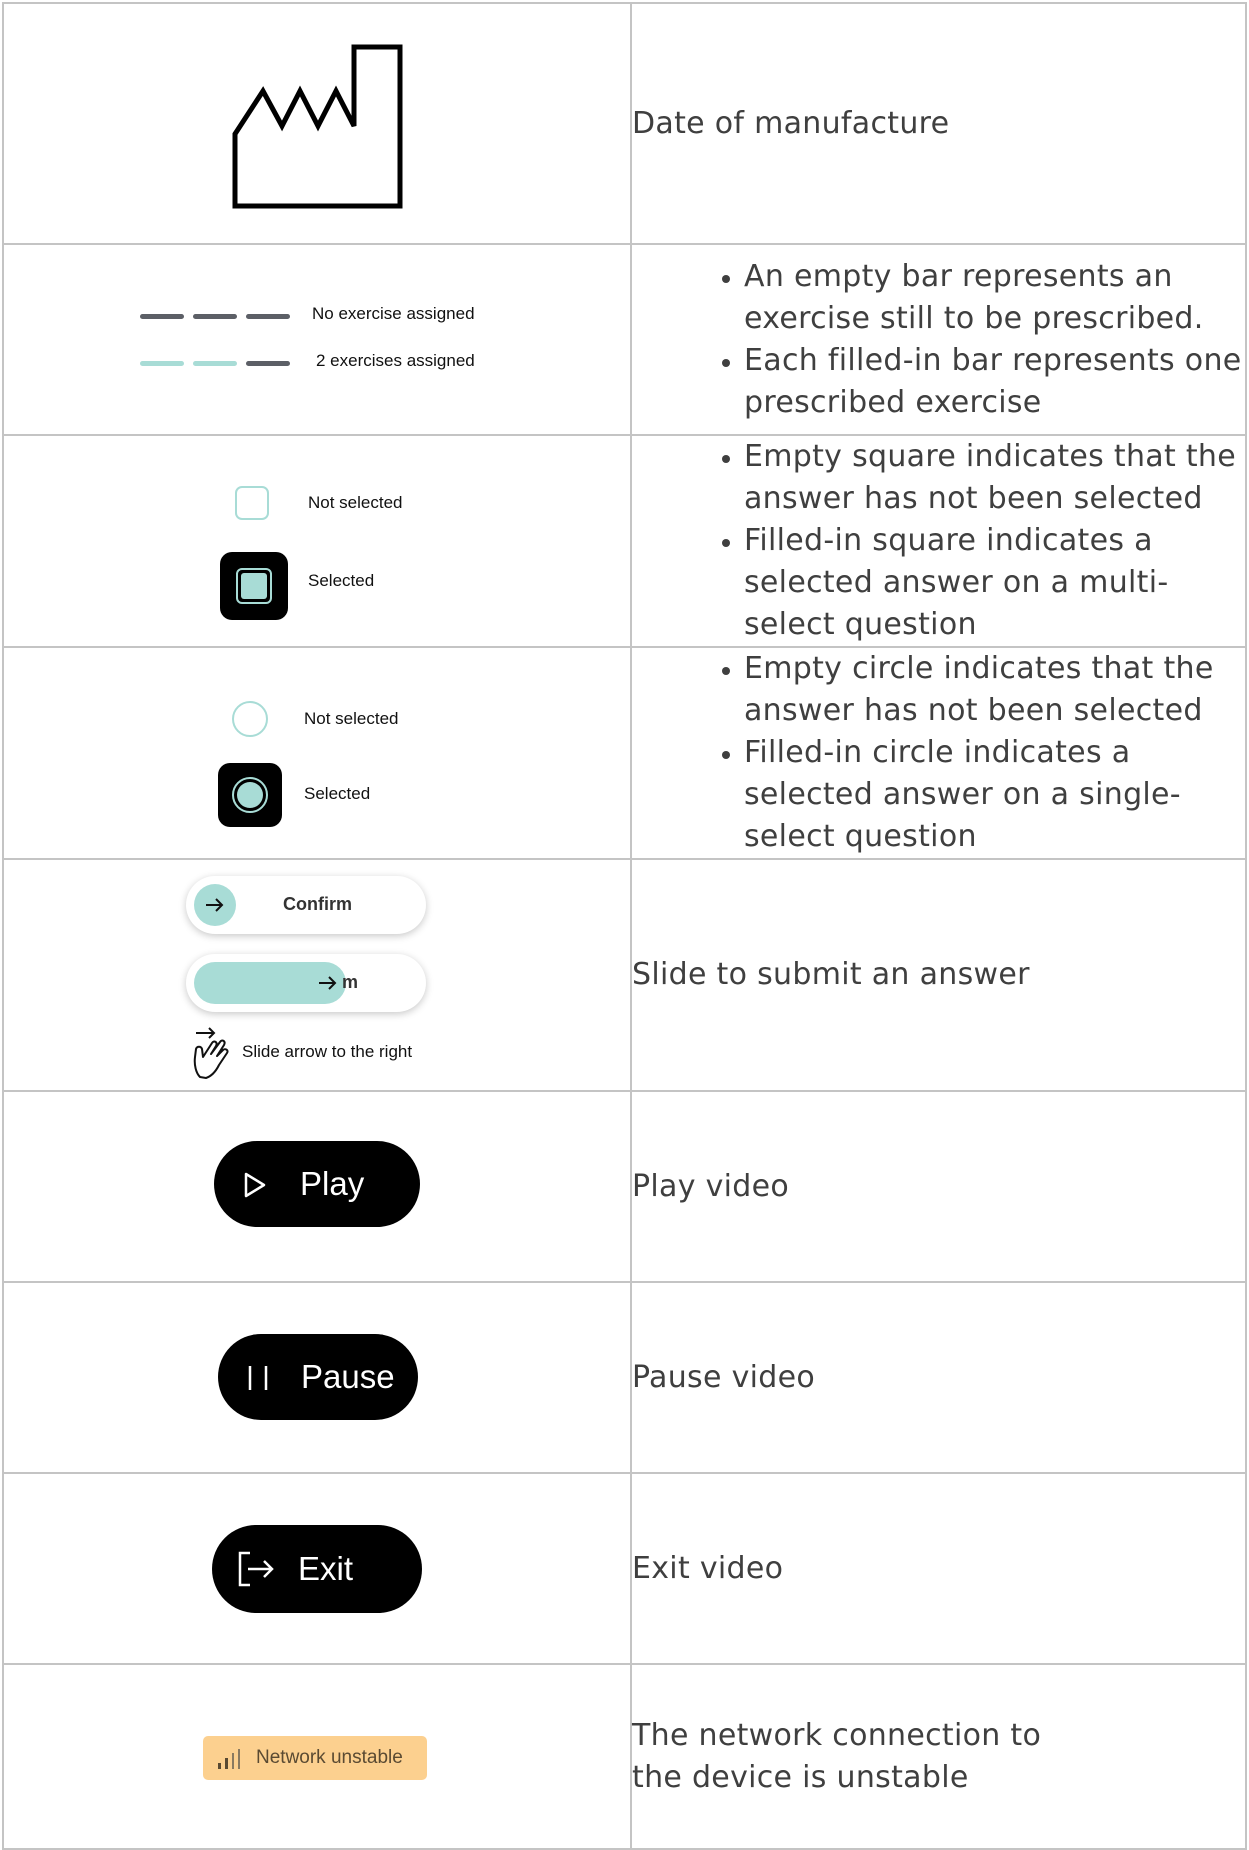 The image size is (1249, 1850). I want to click on row-manufacture: Date of manufacture, so click(624, 123).